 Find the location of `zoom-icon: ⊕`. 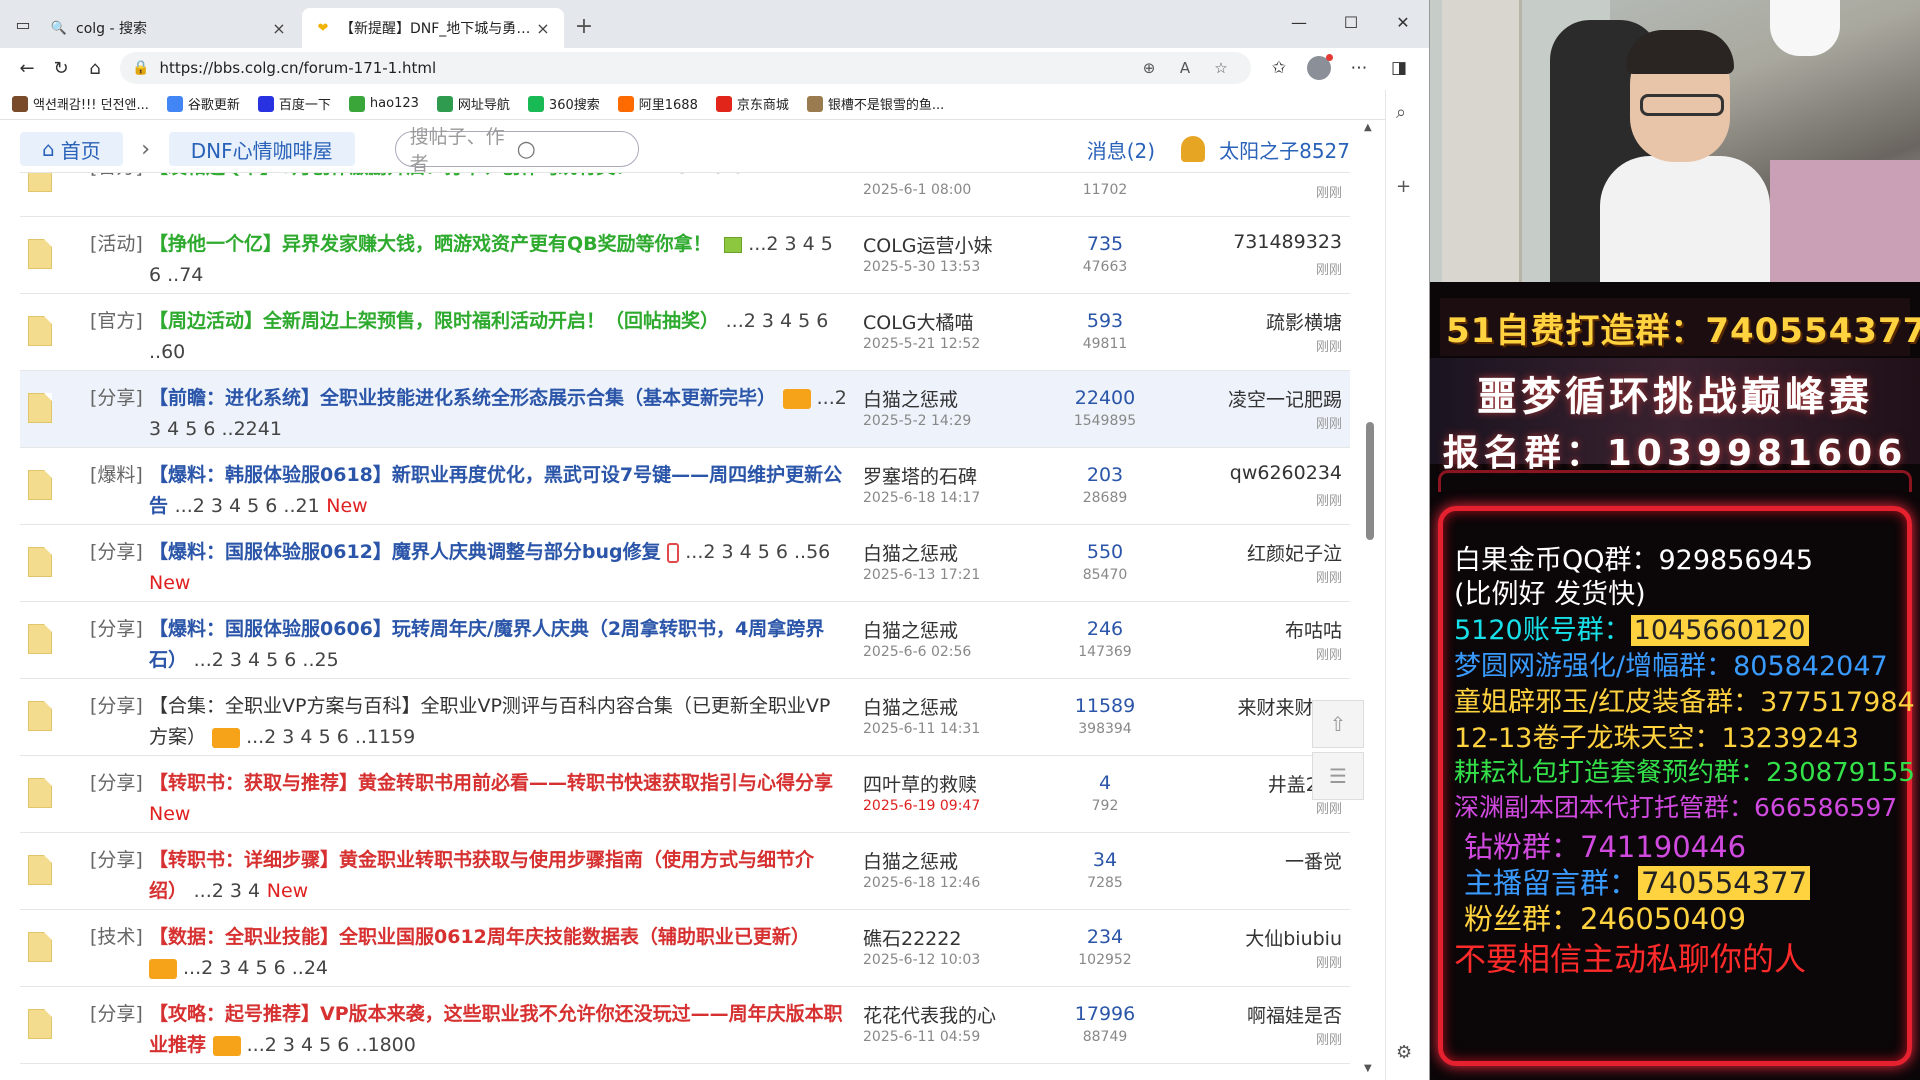

zoom-icon: ⊕ is located at coordinates (1149, 68).